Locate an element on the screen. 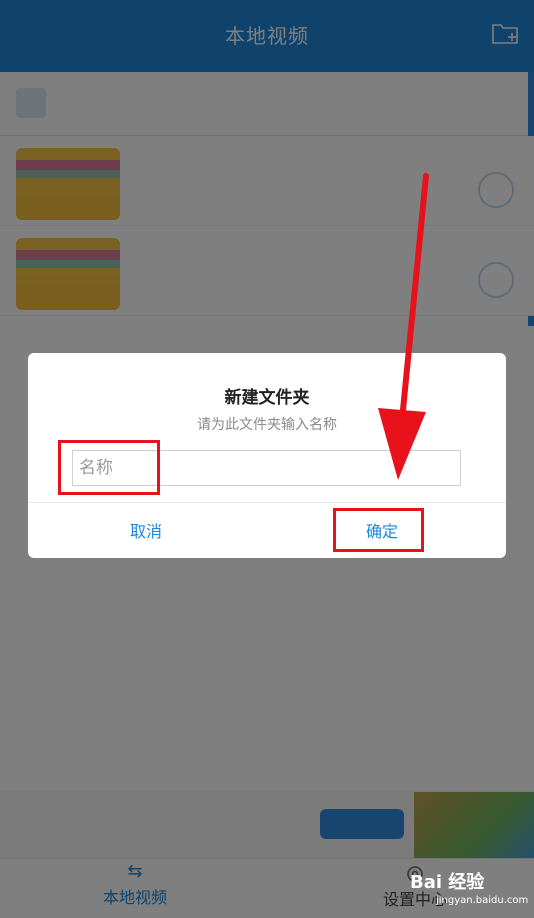 Image resolution: width=534 pixels, height=918 pixels. cancel-button: 取消 is located at coordinates (146, 530).